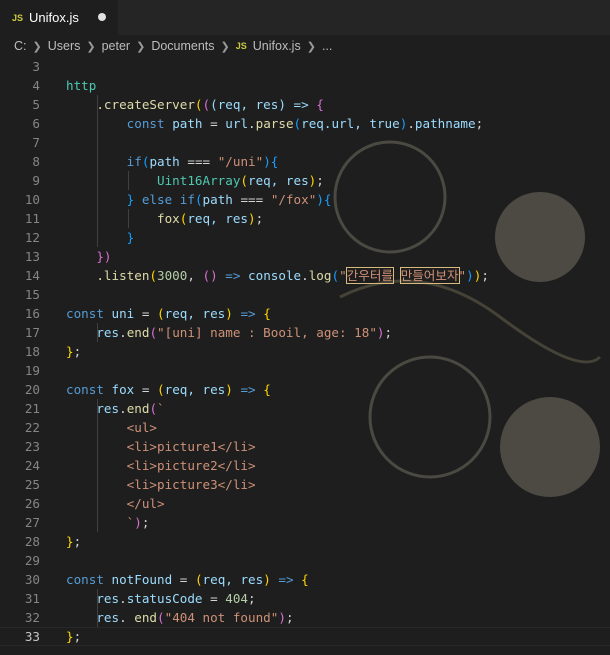 The image size is (610, 655). Describe the element at coordinates (32, 256) in the screenshot. I see `line-number: 13` at that location.